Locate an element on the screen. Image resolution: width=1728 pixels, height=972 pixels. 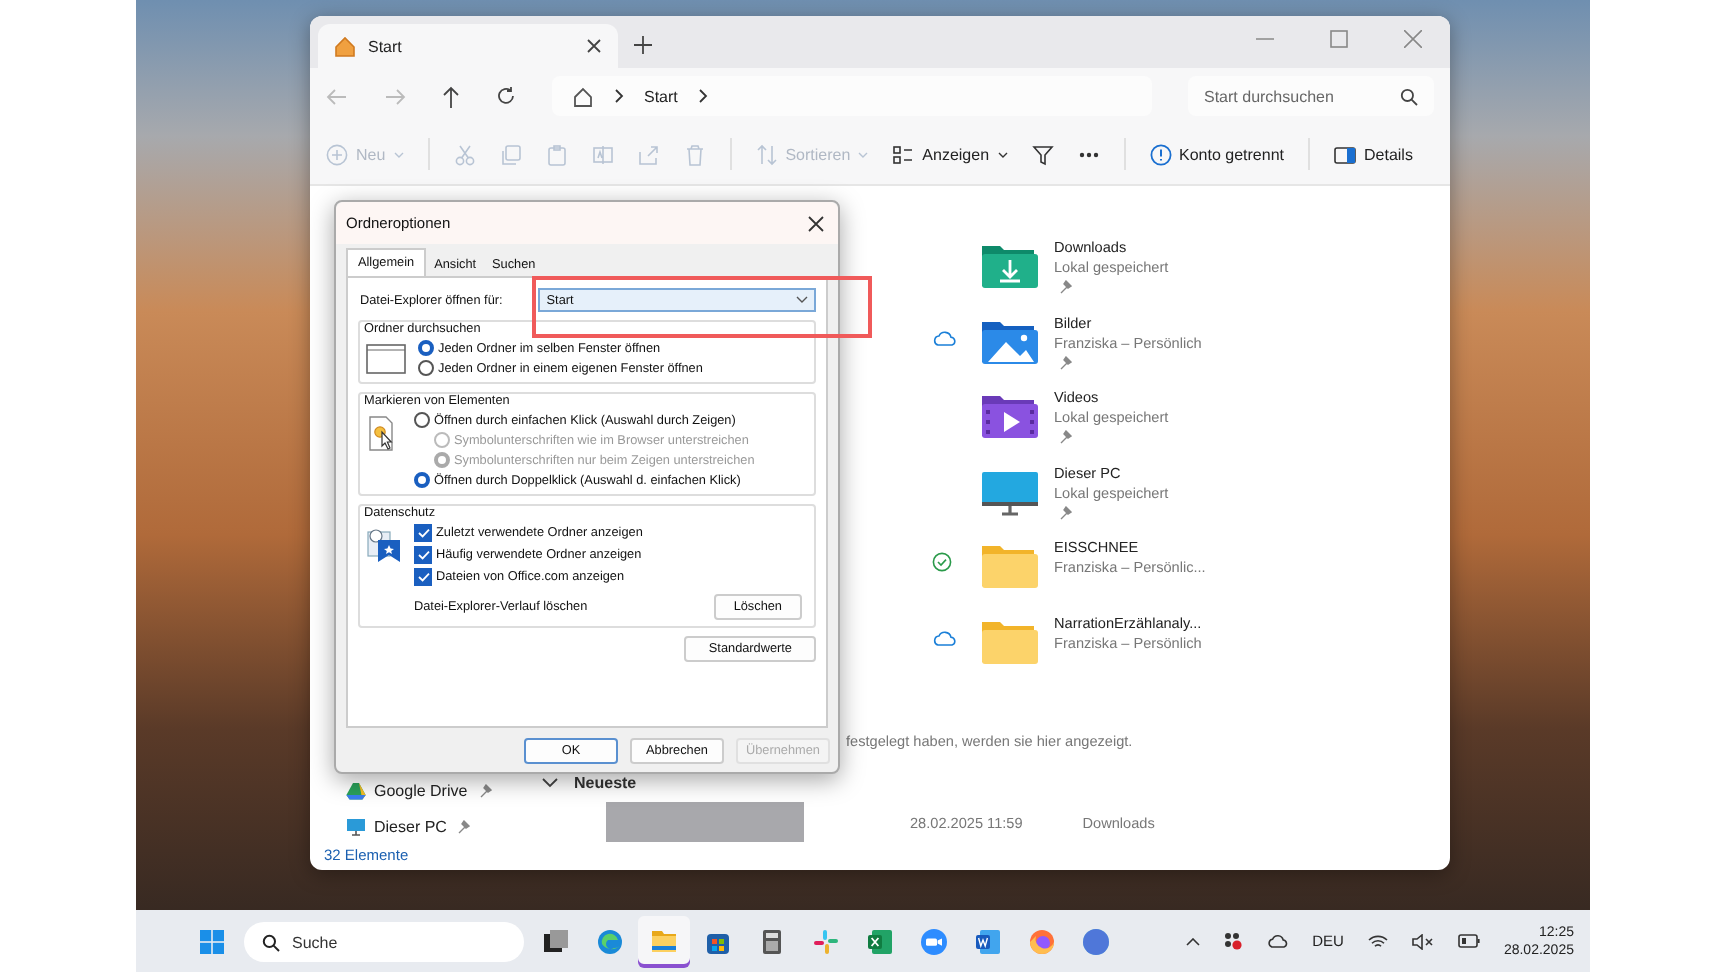
team-badge-icon is located at coordinates (1233, 941).